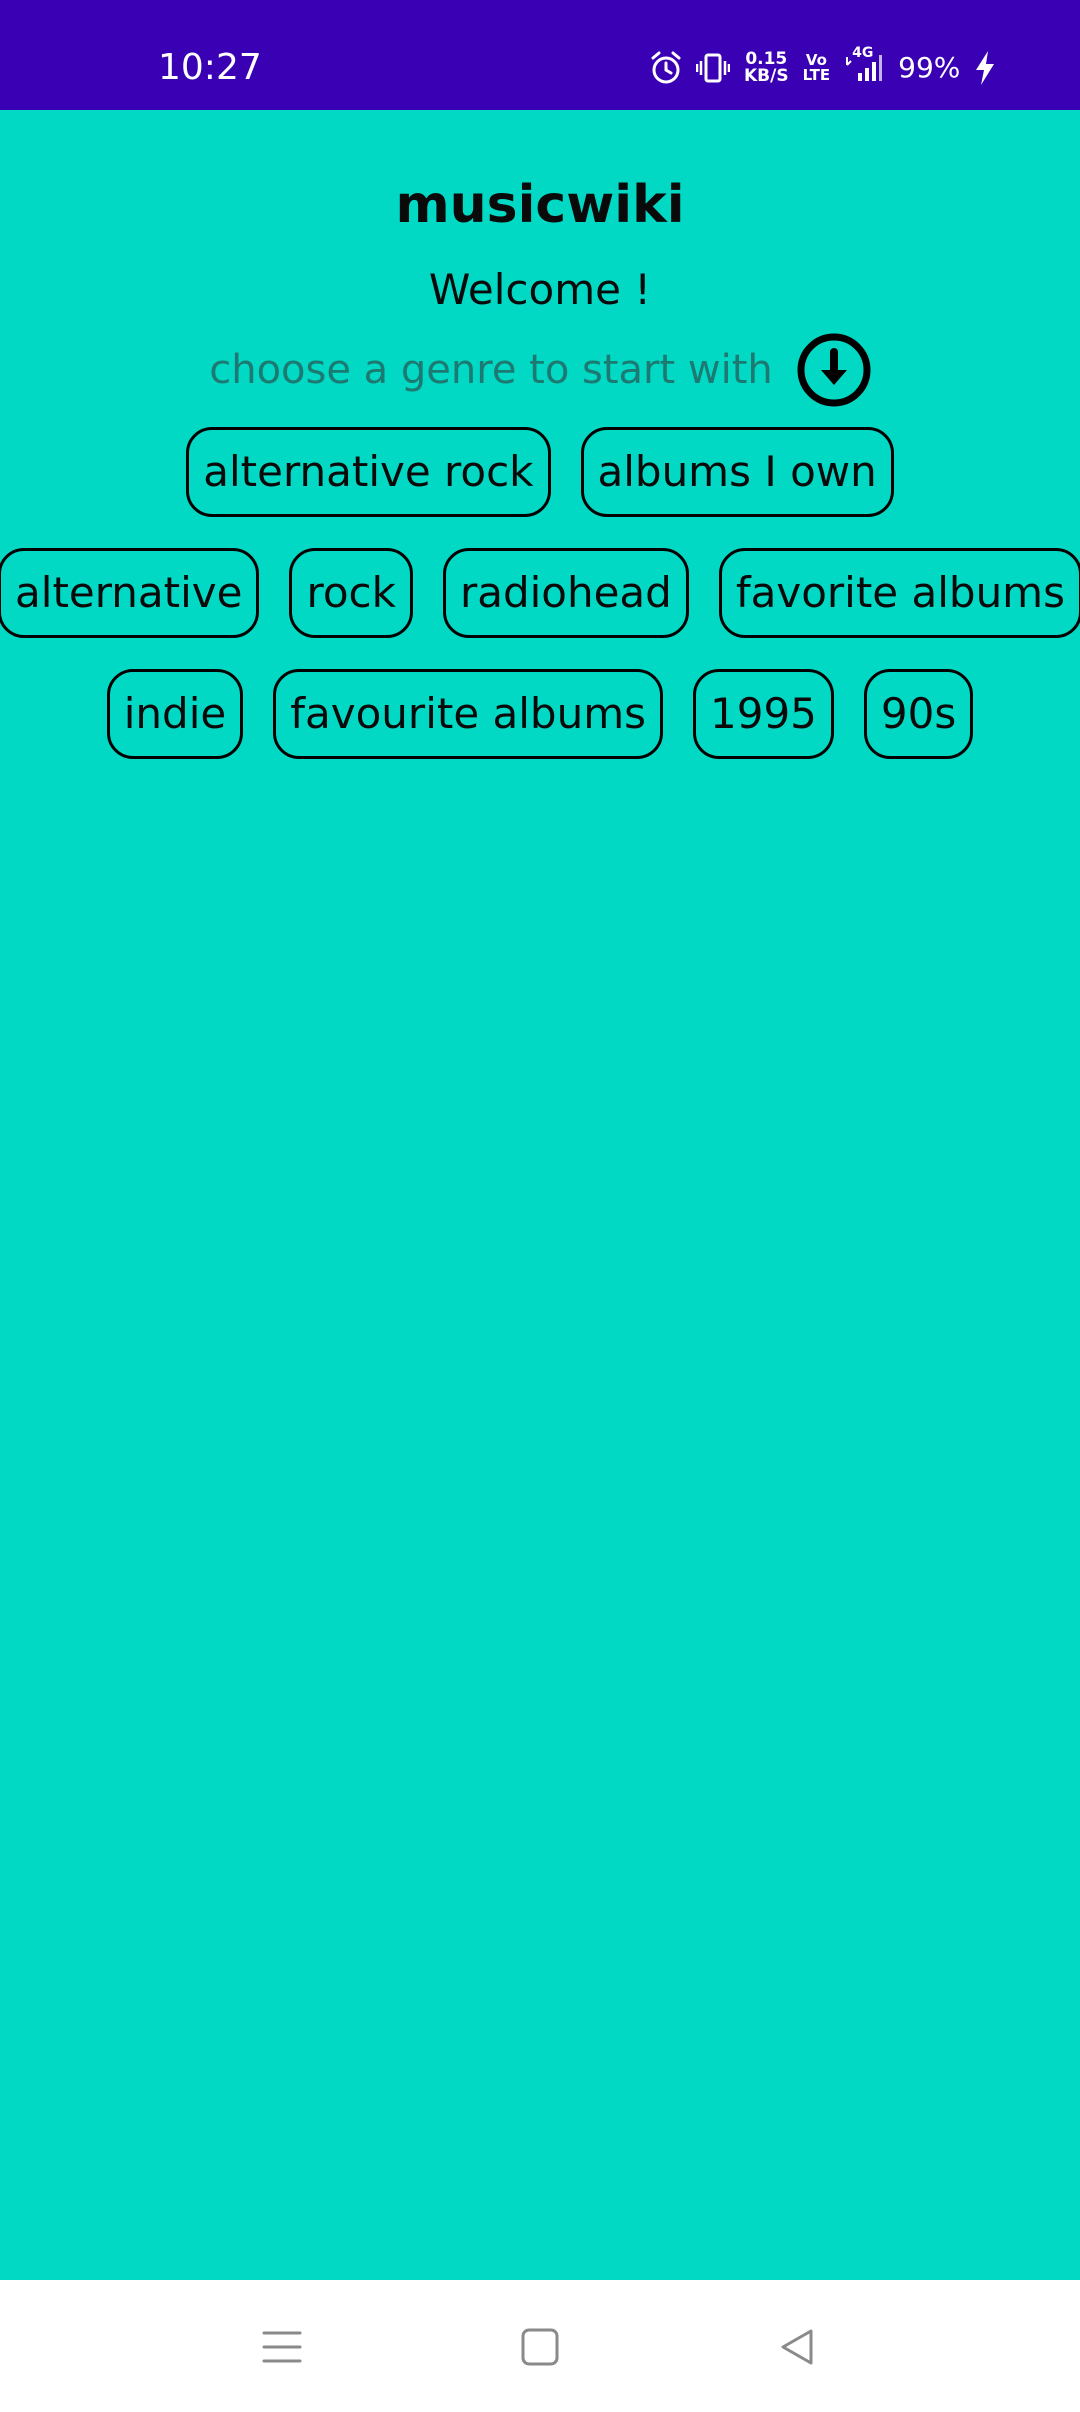 The image size is (1080, 2412). I want to click on subtitle-row: choose a genre to start with, so click(540, 370).